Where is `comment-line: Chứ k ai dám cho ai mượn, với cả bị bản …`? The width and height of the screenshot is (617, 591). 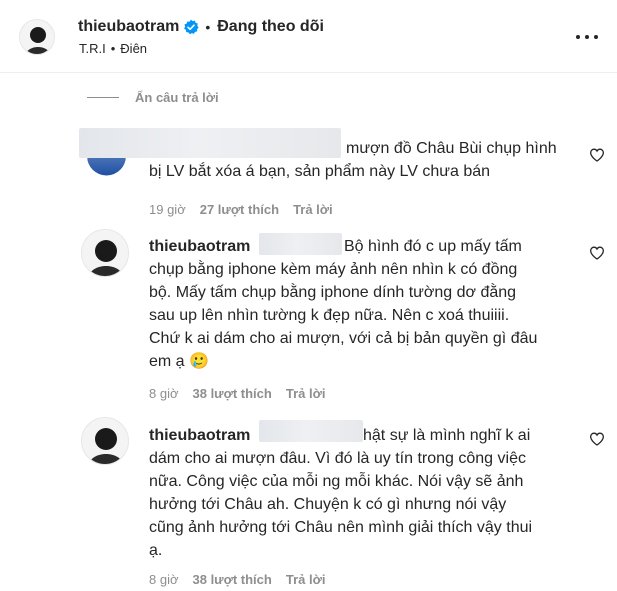
comment-line: Chứ k ai dám cho ai mượn, với cả bị bản … is located at coordinates (343, 338).